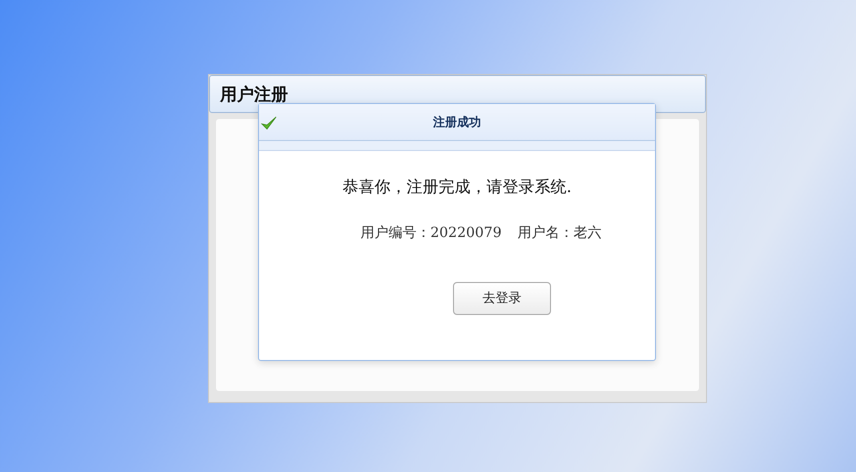 The width and height of the screenshot is (856, 472). I want to click on dialog-title: 注册成功, so click(457, 122).